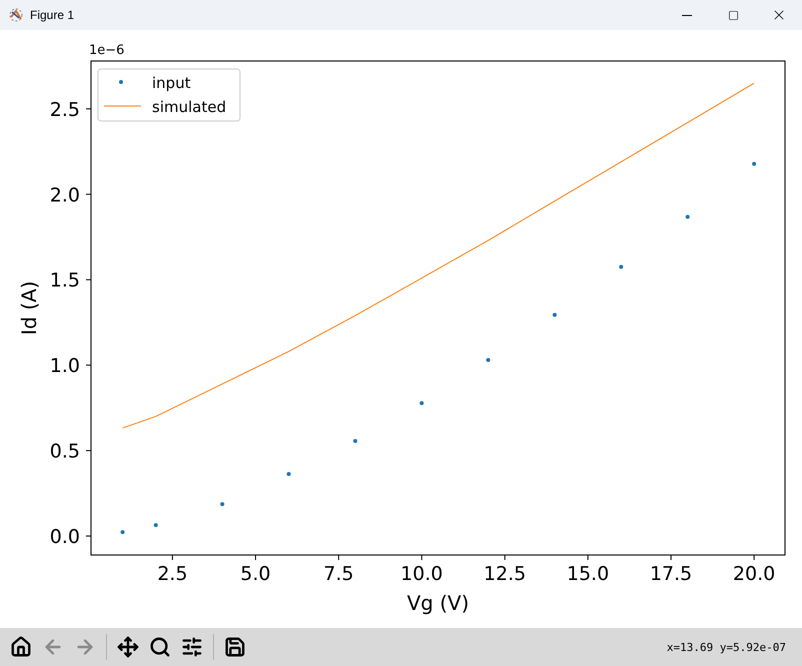 This screenshot has height=666, width=802. What do you see at coordinates (106, 50) in the screenshot?
I see `axis-offset-label: 1e−6` at bounding box center [106, 50].